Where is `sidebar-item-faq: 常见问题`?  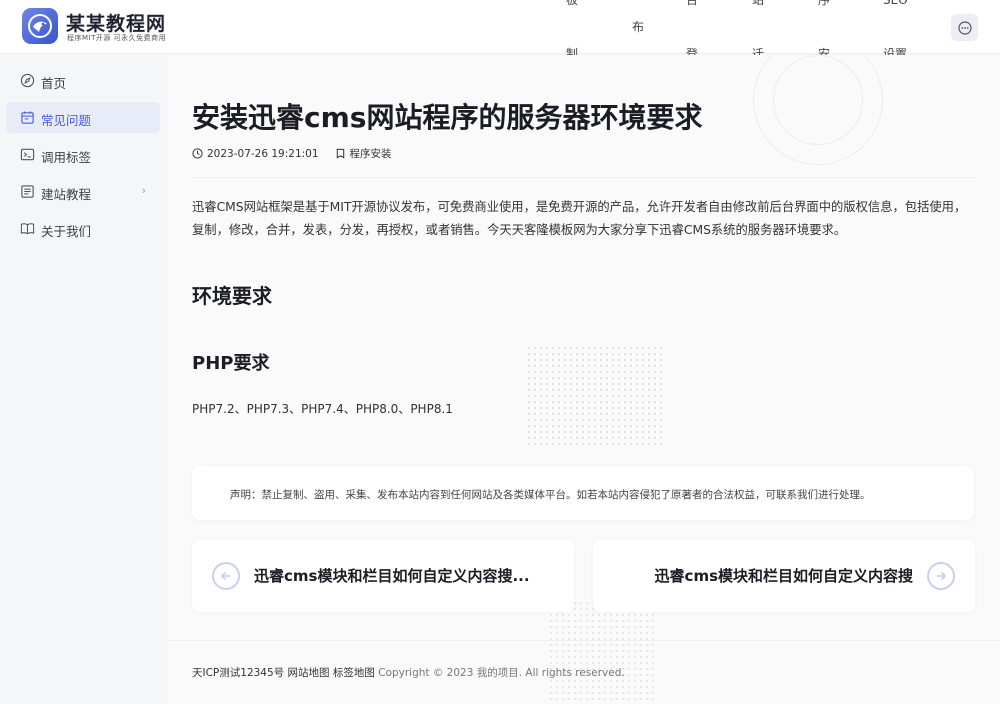 sidebar-item-faq: 常见问题 is located at coordinates (83, 117).